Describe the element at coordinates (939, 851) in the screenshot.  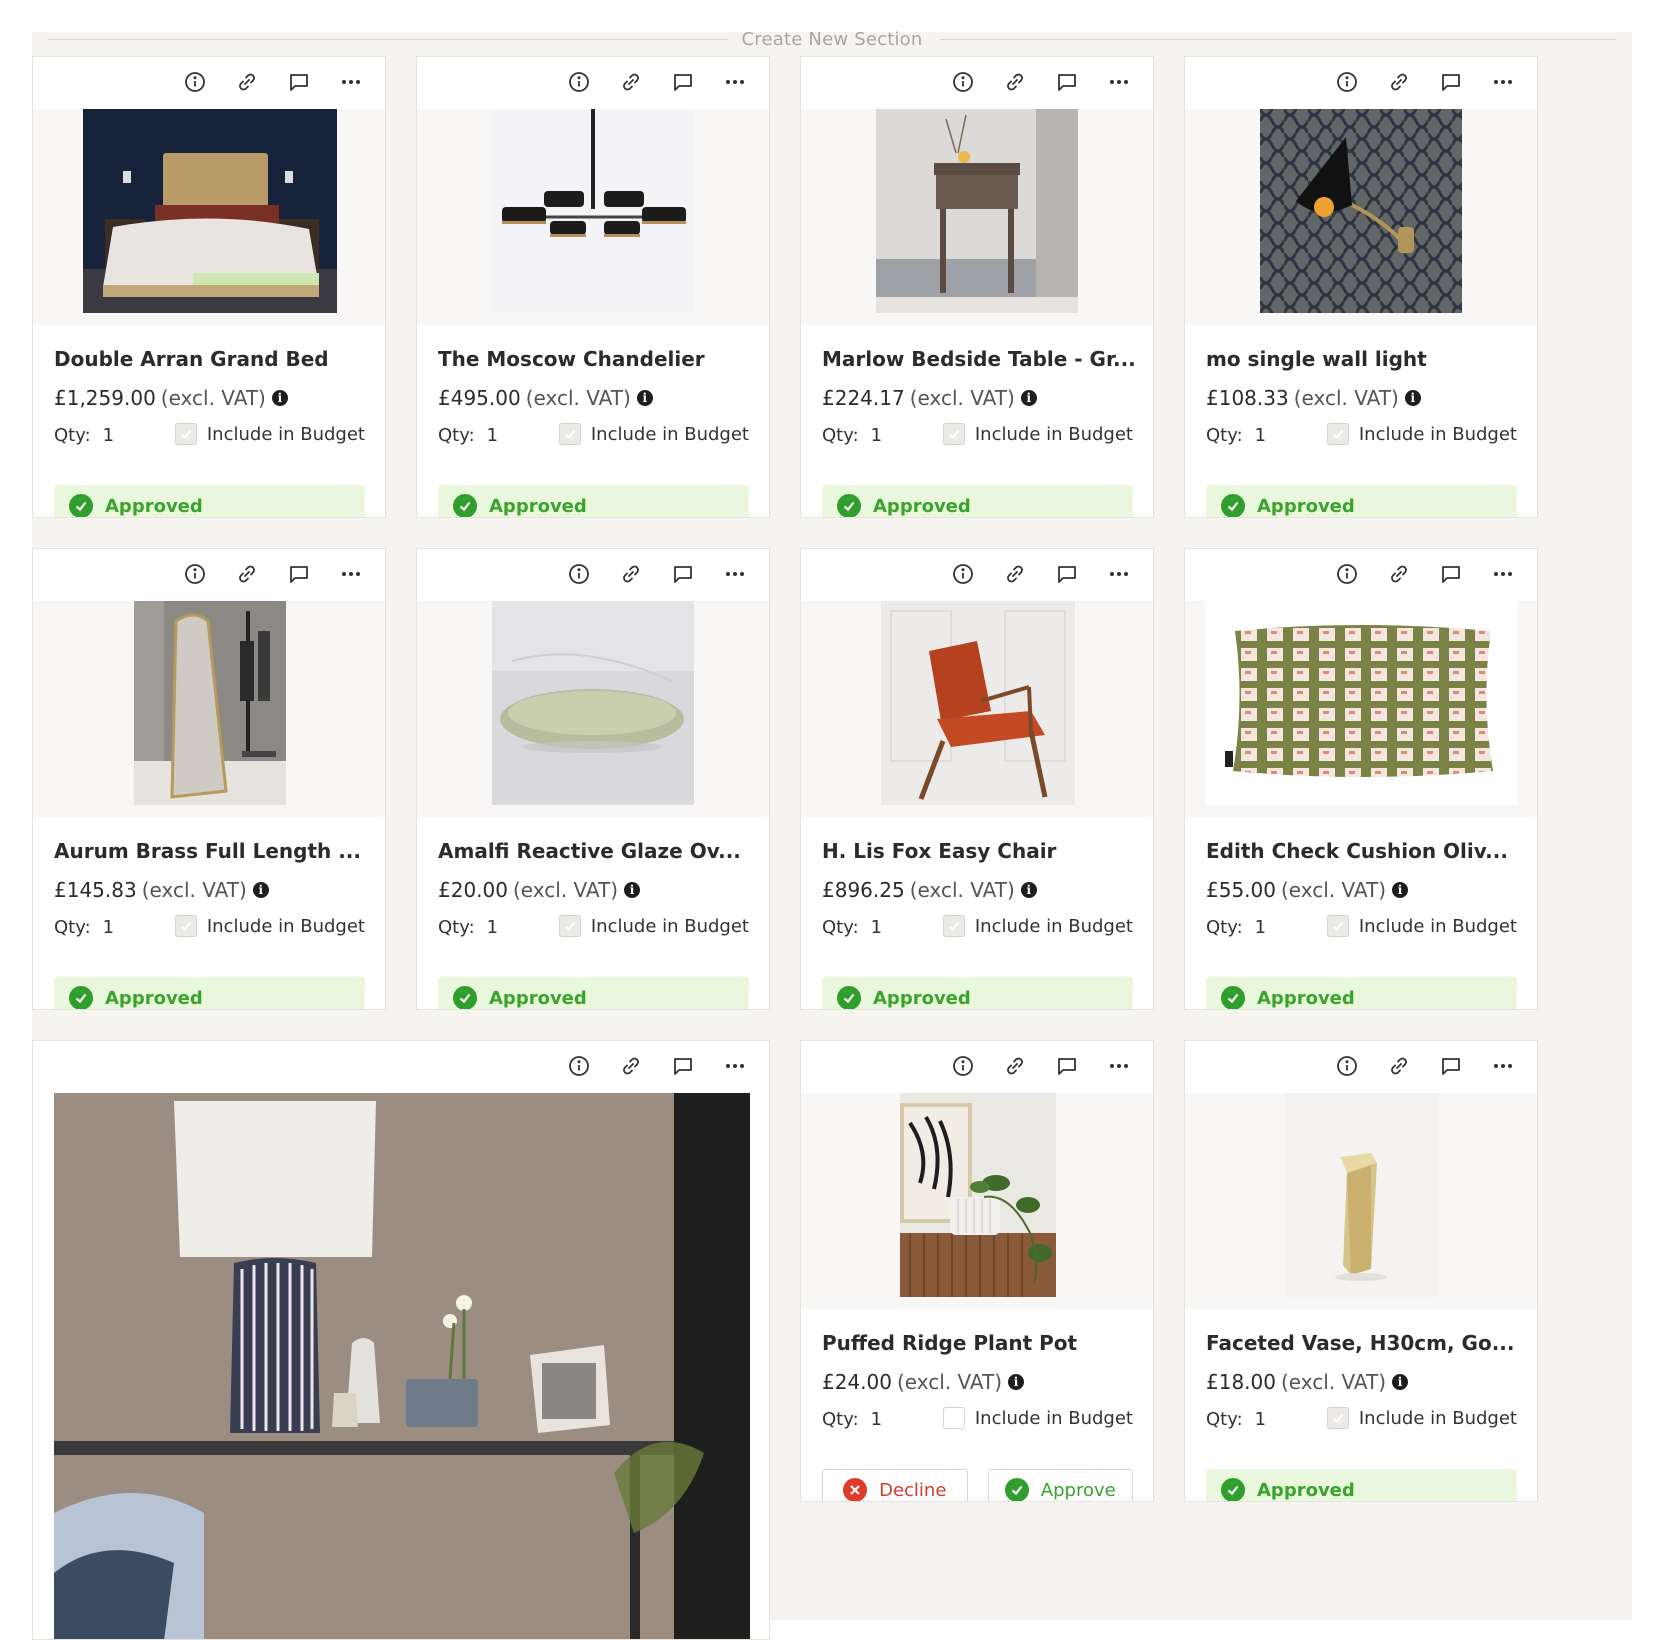
I see `product-title: H. Lis Fox Easy Chair` at that location.